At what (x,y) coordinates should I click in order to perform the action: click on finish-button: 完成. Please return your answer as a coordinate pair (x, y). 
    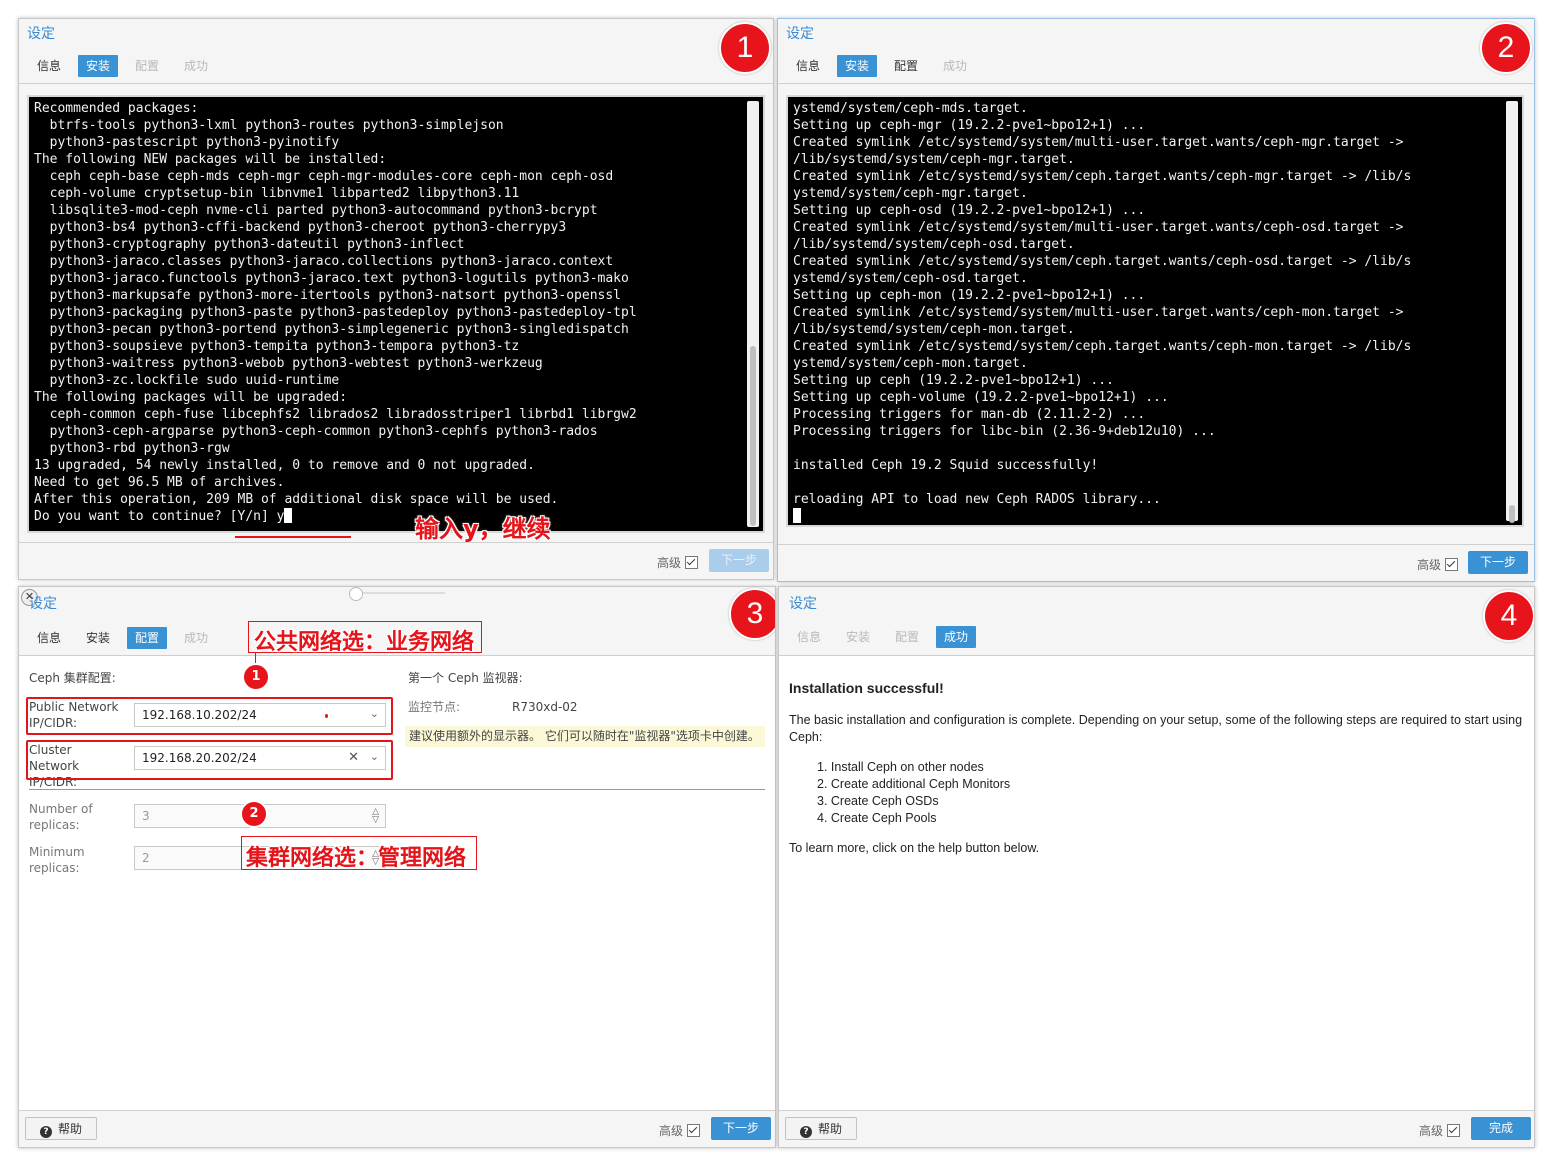
    Looking at the image, I should click on (1501, 1128).